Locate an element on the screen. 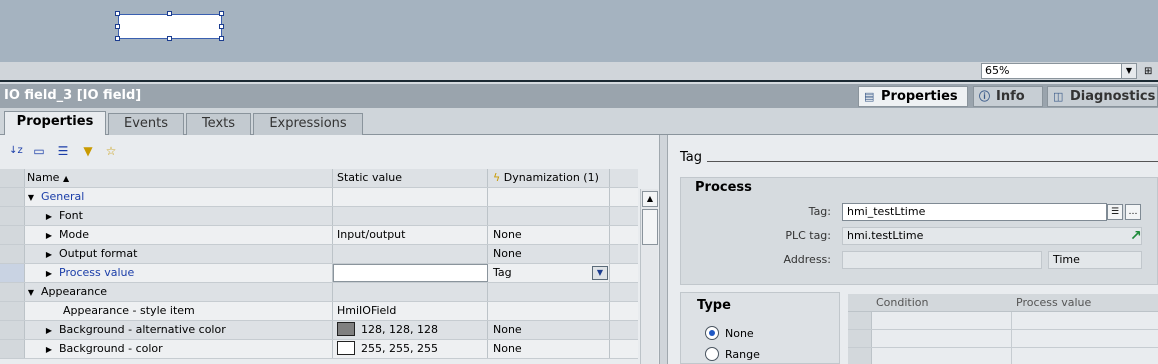  address-label: Address: is located at coordinates (807, 259).